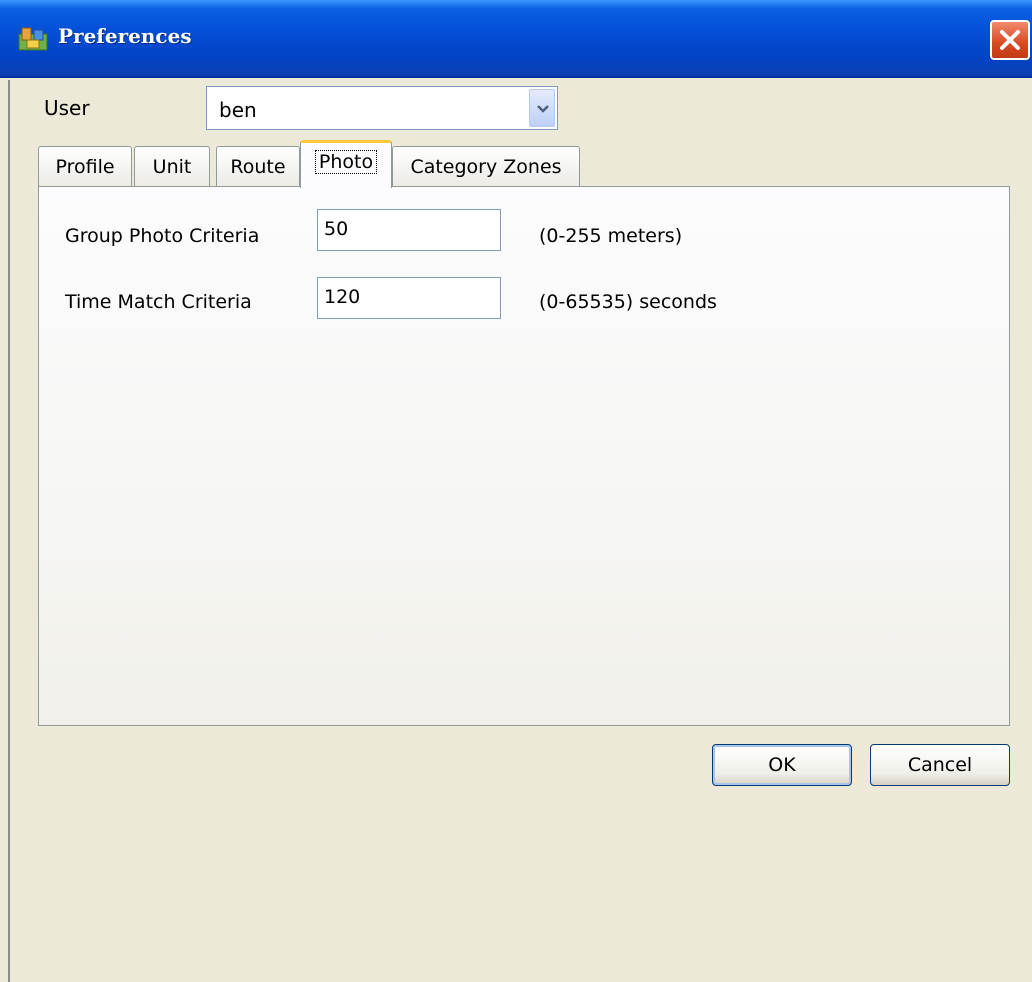  What do you see at coordinates (611, 236) in the screenshot?
I see `group-photo-criteria-unit: (0-255 meters)` at bounding box center [611, 236].